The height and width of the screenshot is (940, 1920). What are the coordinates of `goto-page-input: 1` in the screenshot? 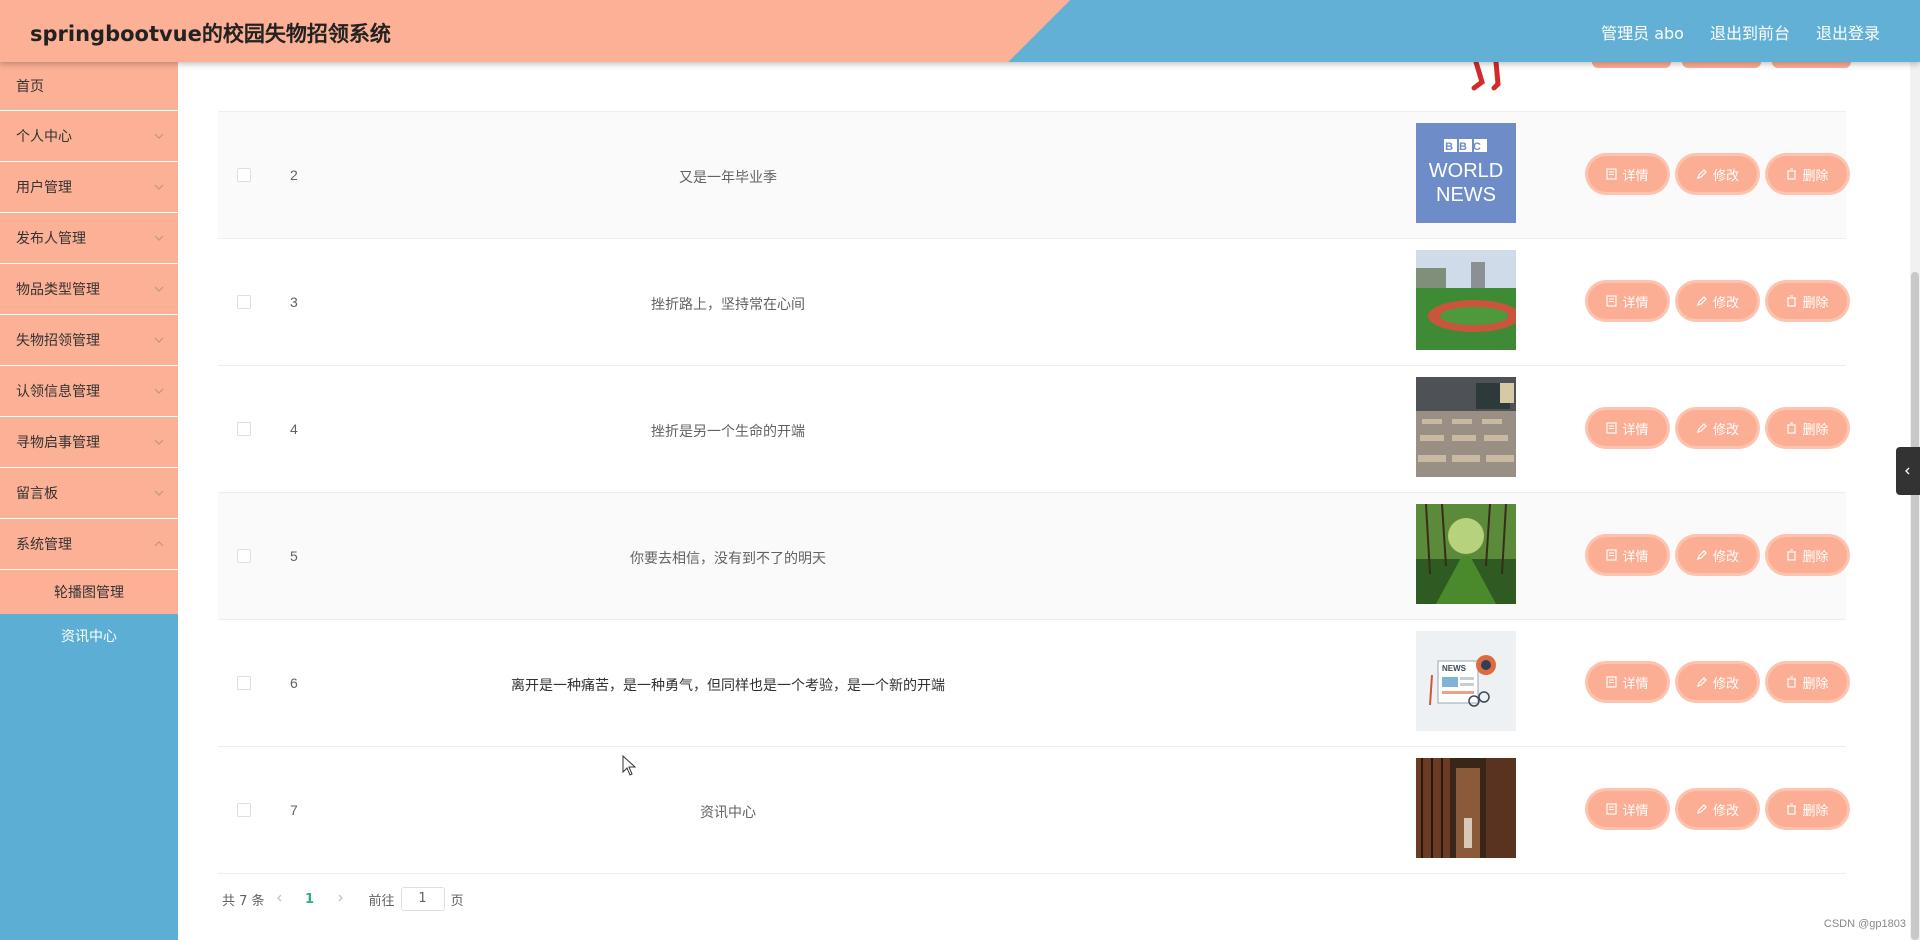 It's located at (422, 899).